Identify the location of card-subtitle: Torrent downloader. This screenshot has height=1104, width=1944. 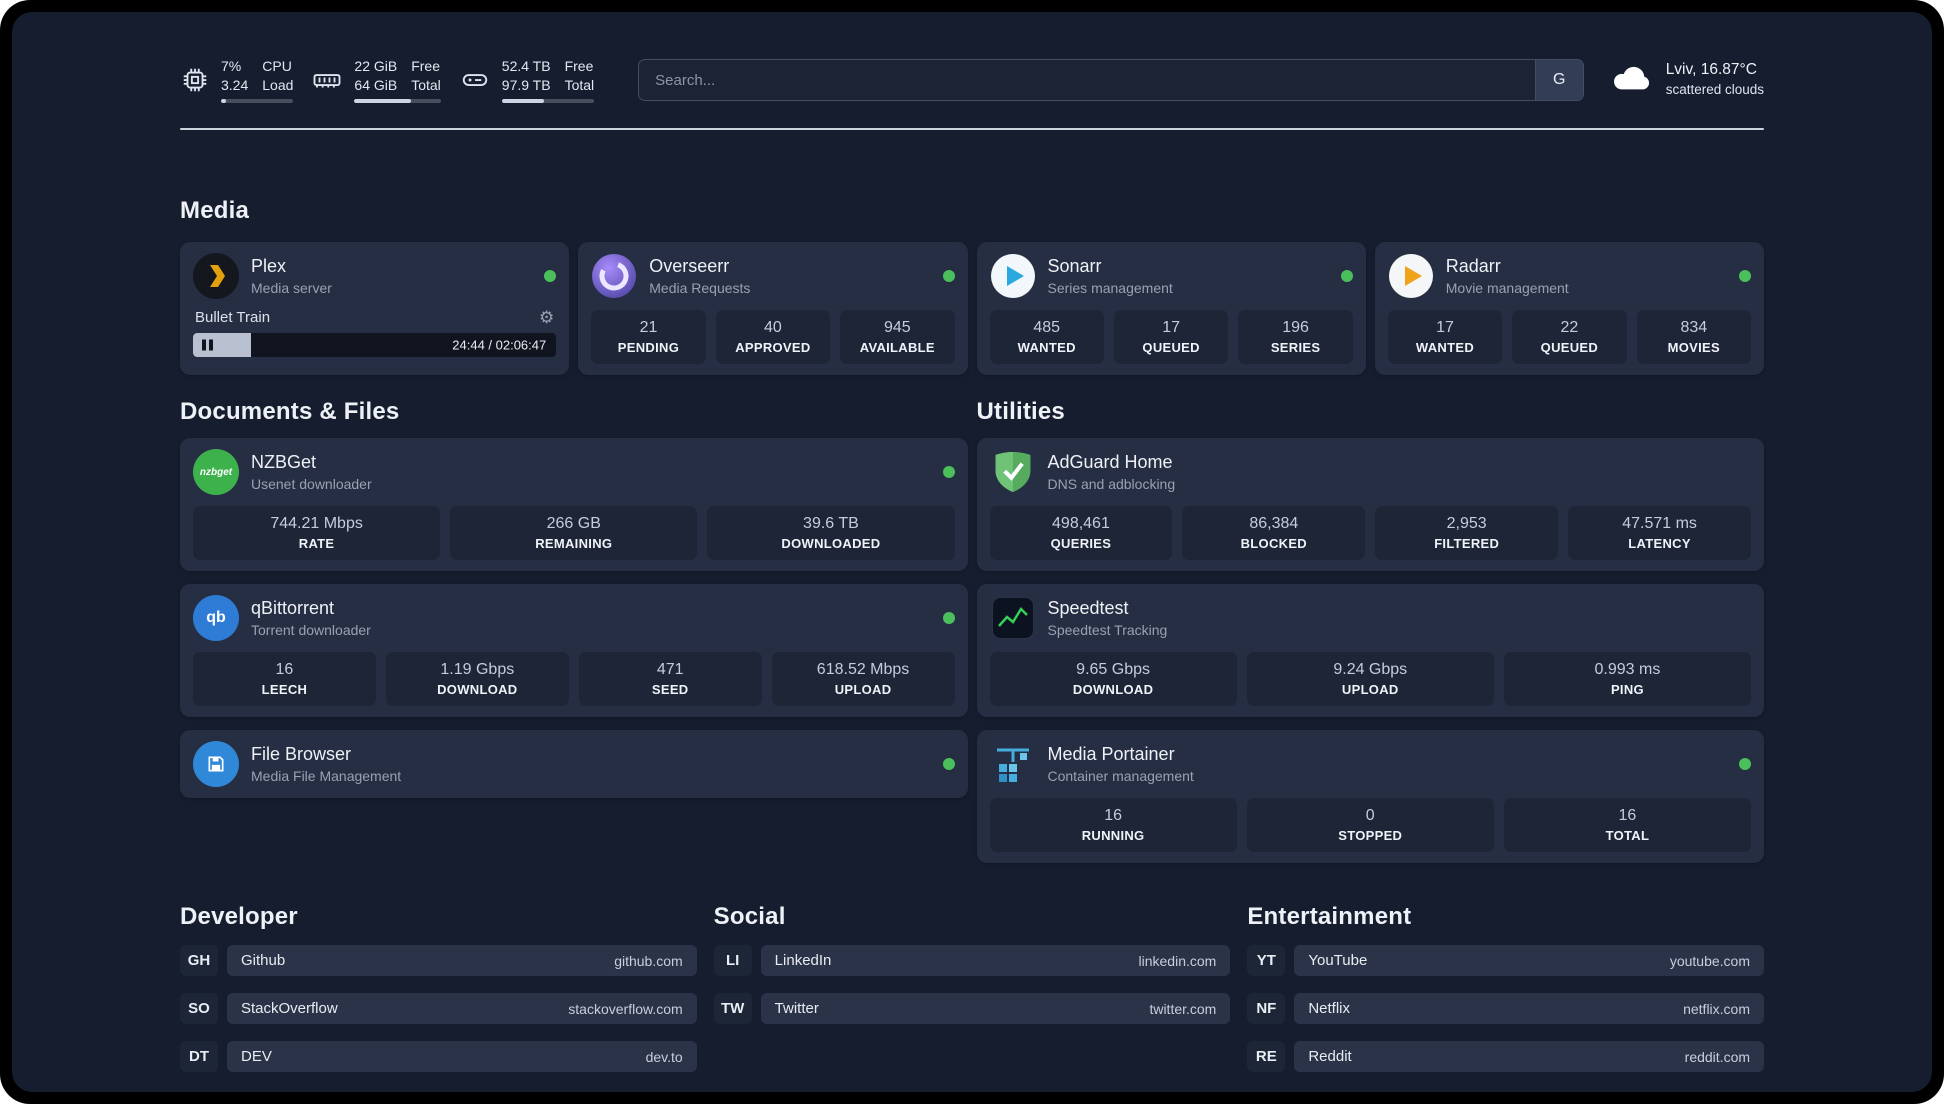
(311, 629).